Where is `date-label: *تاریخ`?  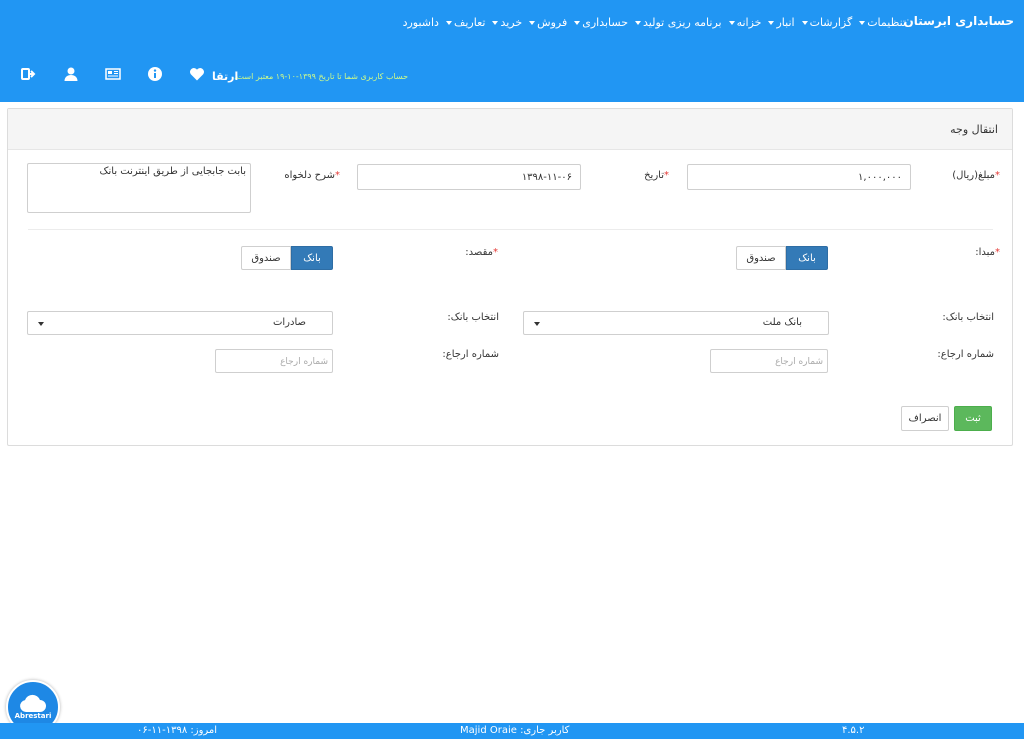 date-label: *تاریخ is located at coordinates (656, 175).